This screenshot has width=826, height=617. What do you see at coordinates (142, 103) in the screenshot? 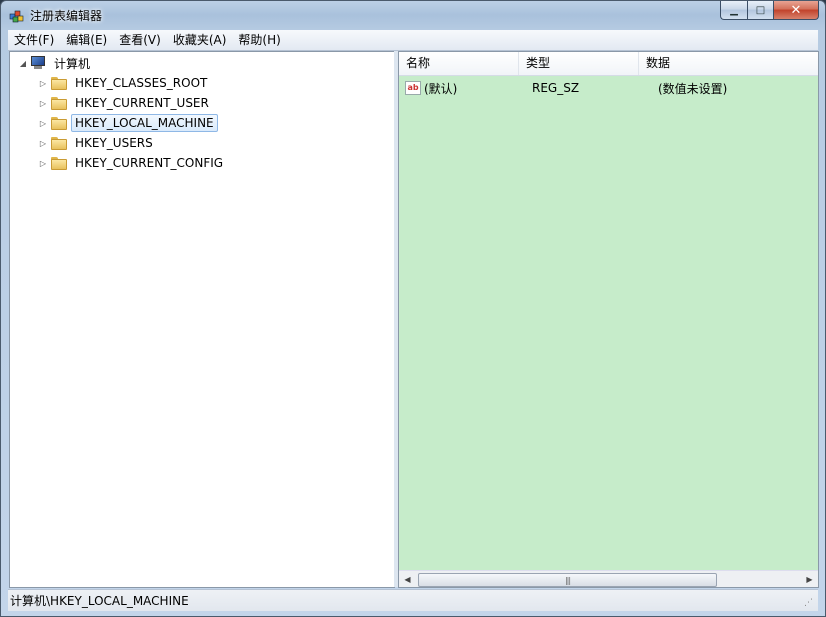
I see `tree-item-label: HKEY_CURRENT_USER` at bounding box center [142, 103].